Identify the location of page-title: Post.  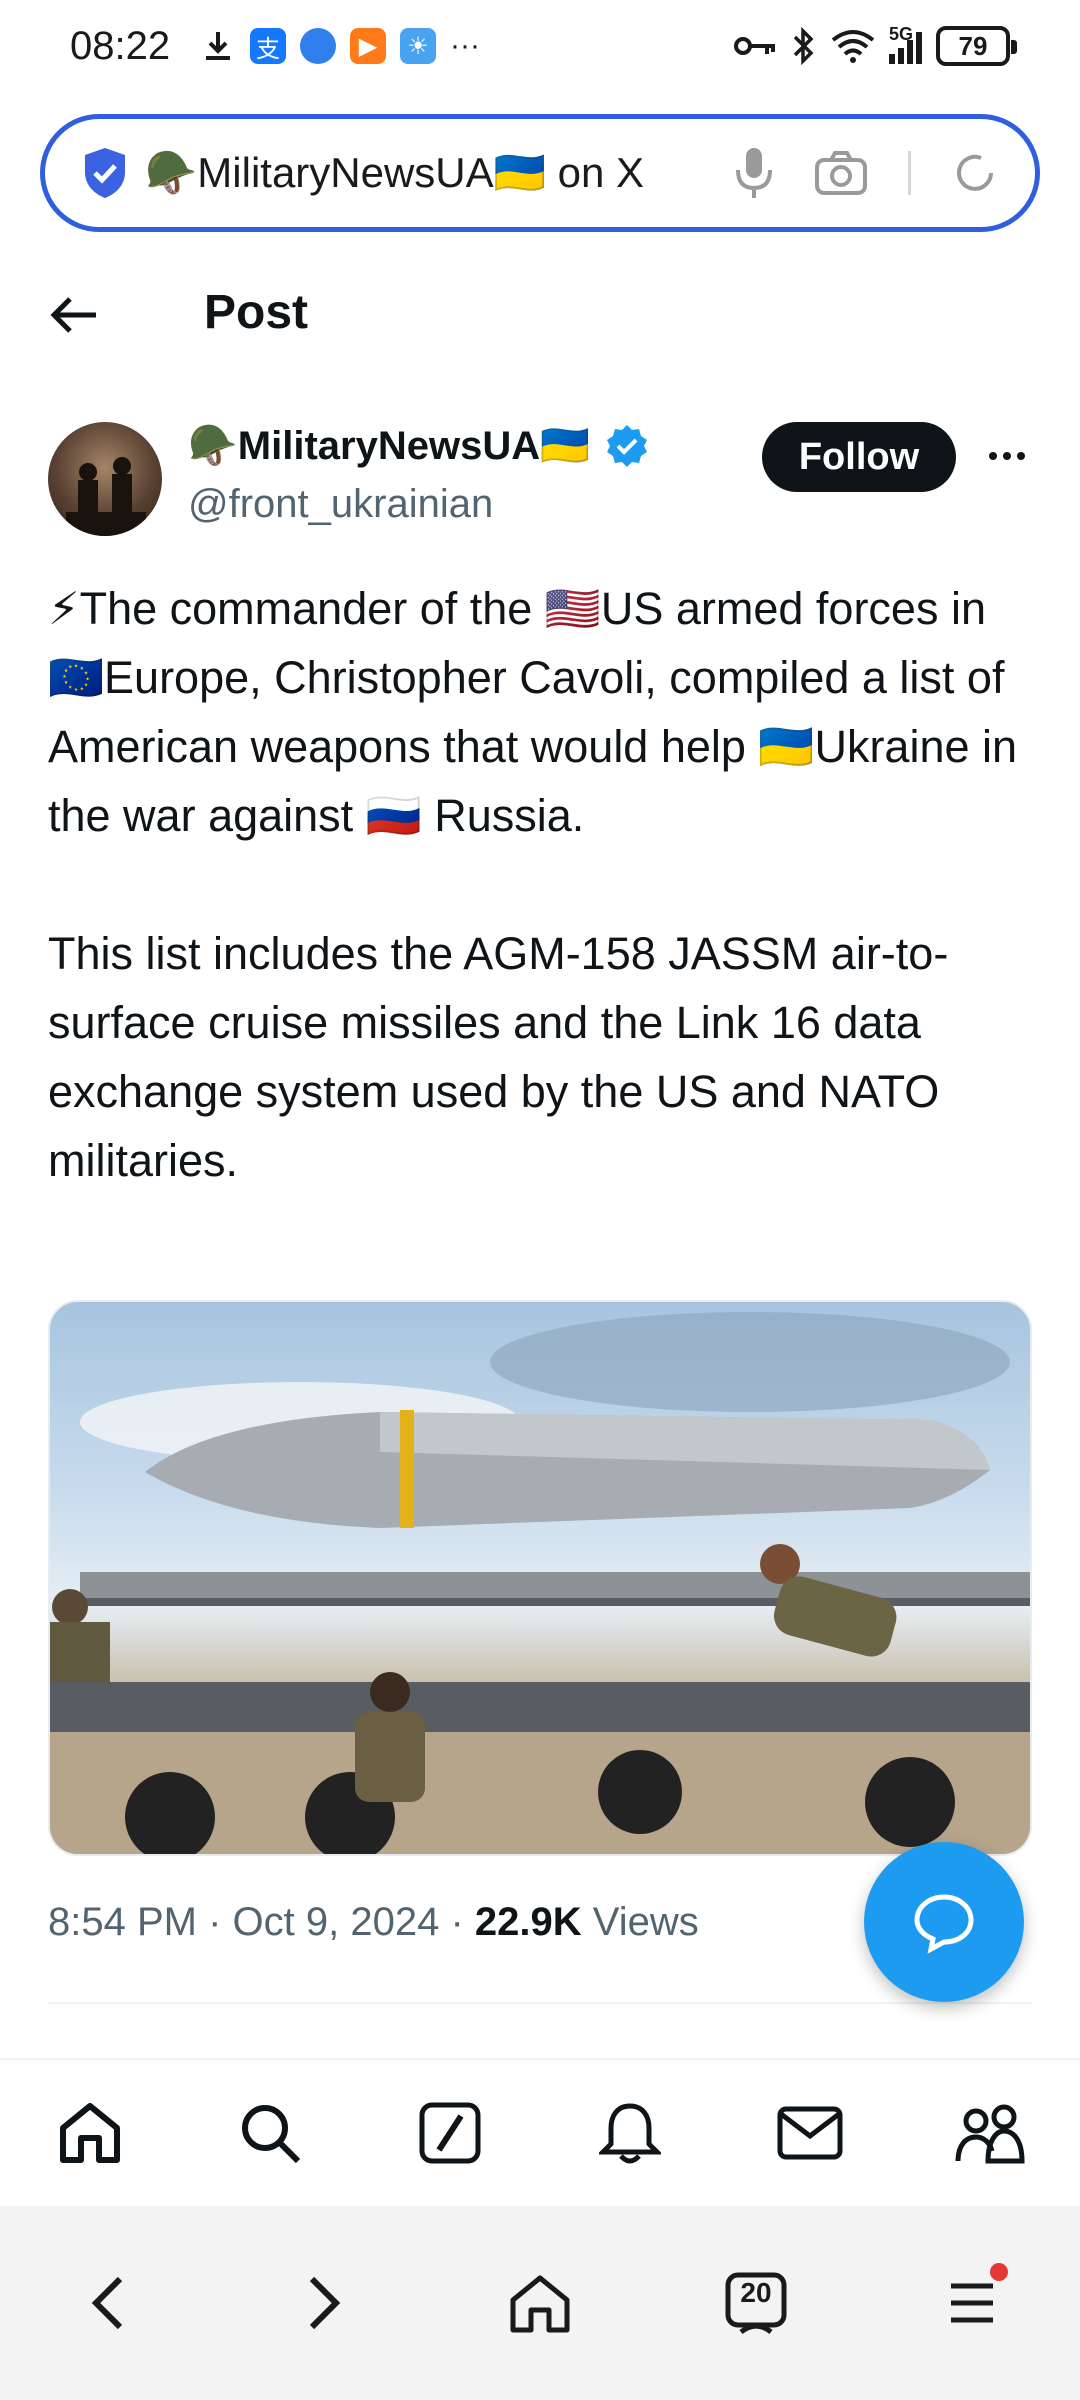
(256, 312).